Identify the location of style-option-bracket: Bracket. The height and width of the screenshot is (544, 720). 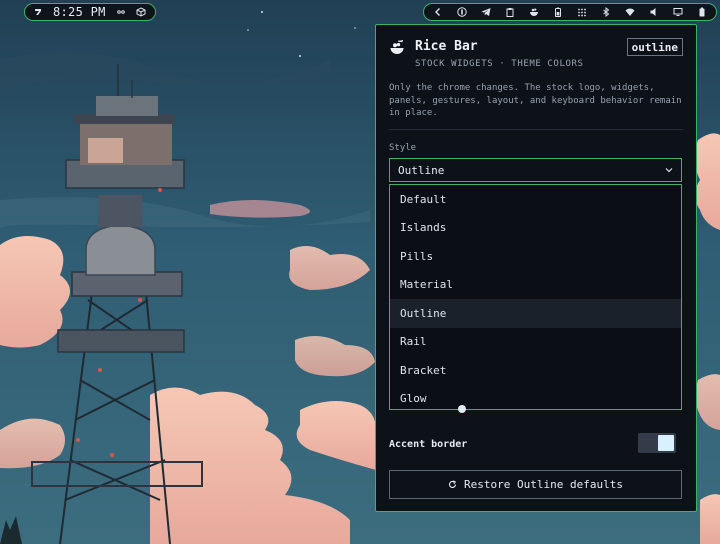
(535, 370).